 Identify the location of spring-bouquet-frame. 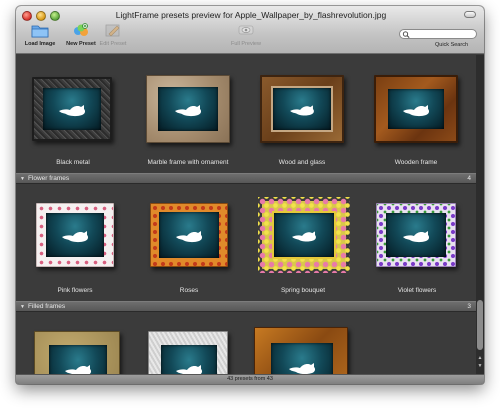
(304, 235).